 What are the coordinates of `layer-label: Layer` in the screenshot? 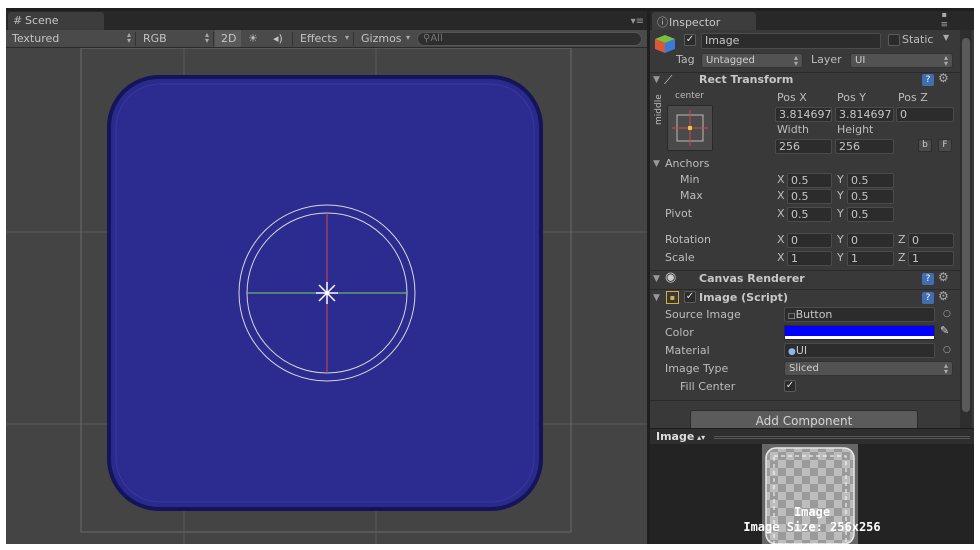 It's located at (826, 59).